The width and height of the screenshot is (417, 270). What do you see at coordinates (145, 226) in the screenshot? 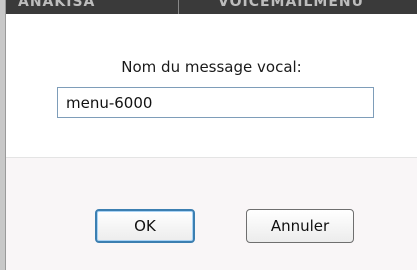
I see `ok-button: OK` at bounding box center [145, 226].